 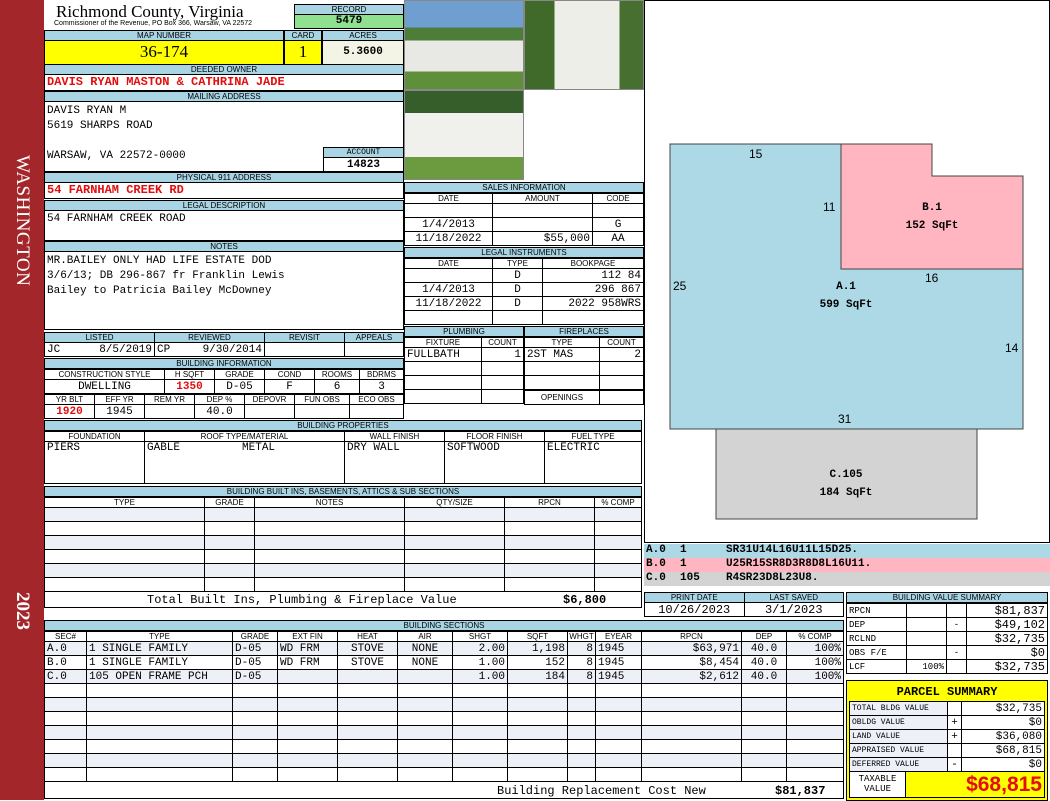 What do you see at coordinates (494, 462) in the screenshot?
I see `floor-finish: SOFTWOOD` at bounding box center [494, 462].